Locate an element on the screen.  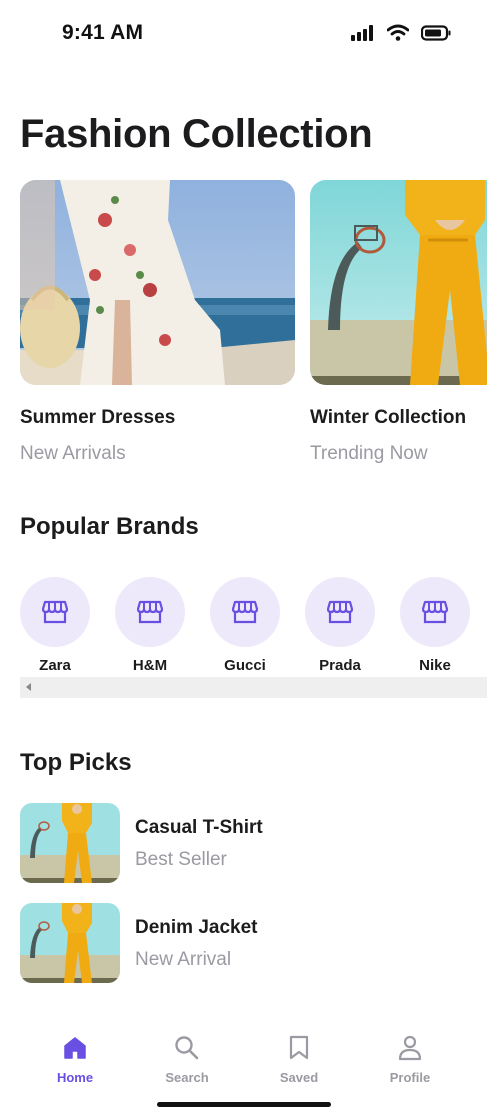
featured-card-subtitle: New Arrivals is located at coordinates (73, 453).